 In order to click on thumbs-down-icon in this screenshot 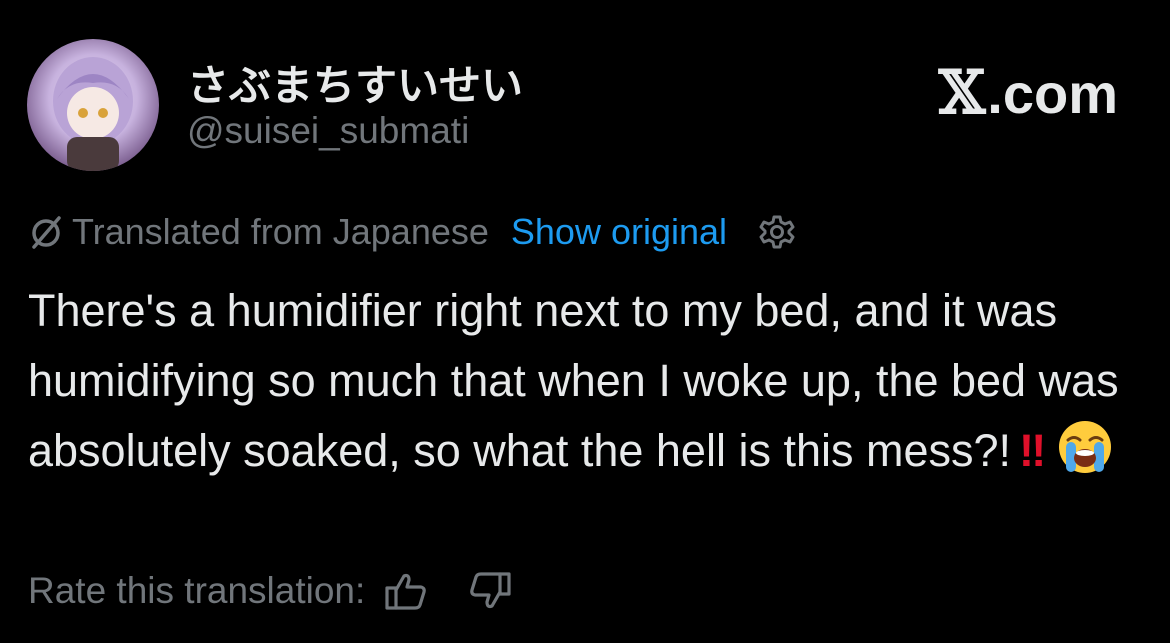, I will do `click(490, 591)`.